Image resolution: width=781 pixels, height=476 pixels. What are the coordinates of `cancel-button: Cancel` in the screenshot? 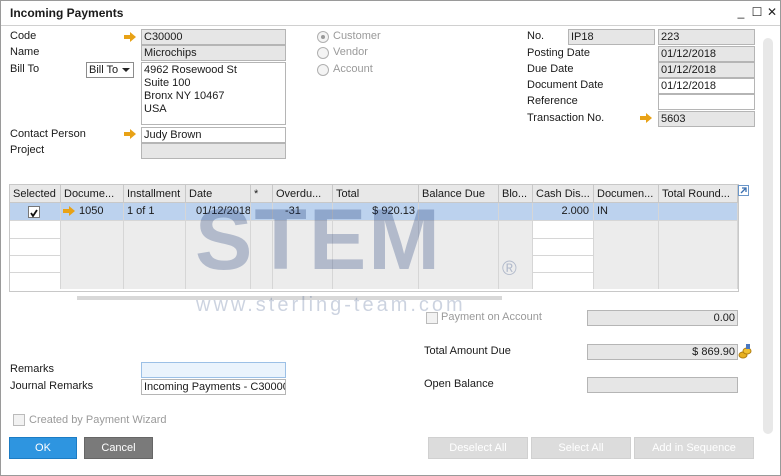 It's located at (118, 448).